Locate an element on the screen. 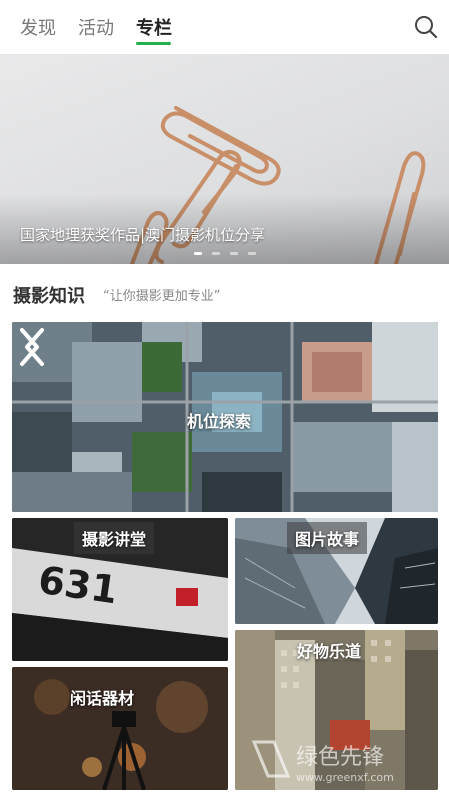 This screenshot has height=792, width=449. carousel-indicator is located at coordinates (225, 253).